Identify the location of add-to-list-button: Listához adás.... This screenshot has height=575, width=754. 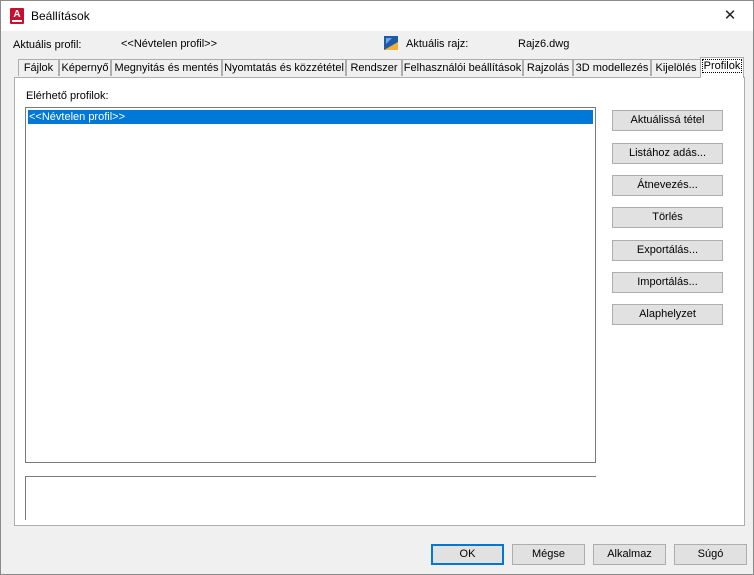
(667, 153).